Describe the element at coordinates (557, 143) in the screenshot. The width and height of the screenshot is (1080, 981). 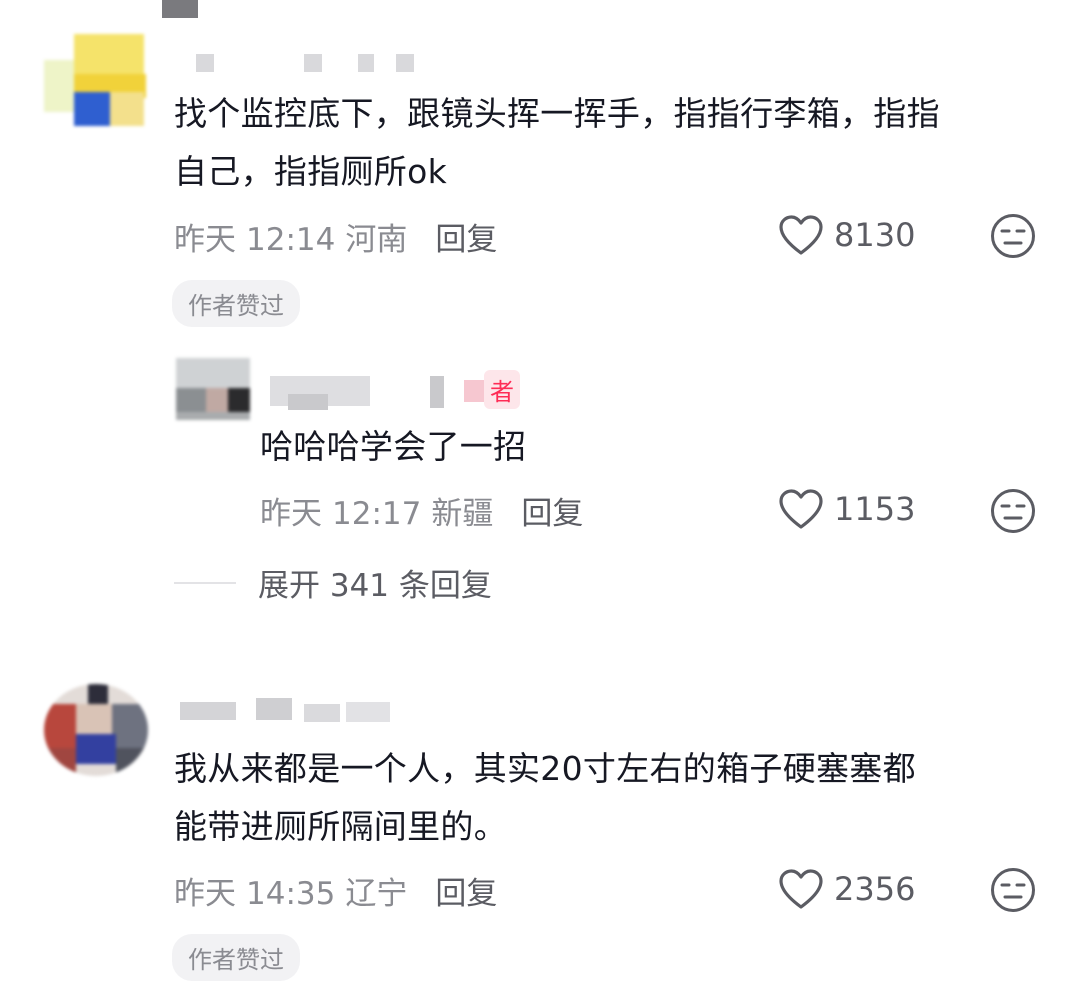
I see `comment-text: 找个监控底下，跟镜头挥一挥手，指指行李箱，指指 自己，指指厕所ok` at that location.